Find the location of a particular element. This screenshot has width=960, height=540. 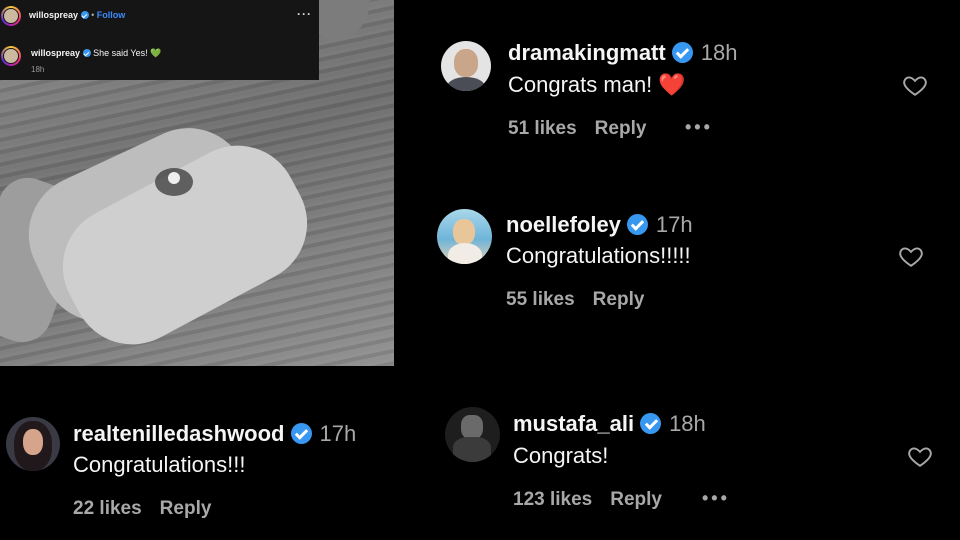

ring-stone-shape is located at coordinates (174, 178).